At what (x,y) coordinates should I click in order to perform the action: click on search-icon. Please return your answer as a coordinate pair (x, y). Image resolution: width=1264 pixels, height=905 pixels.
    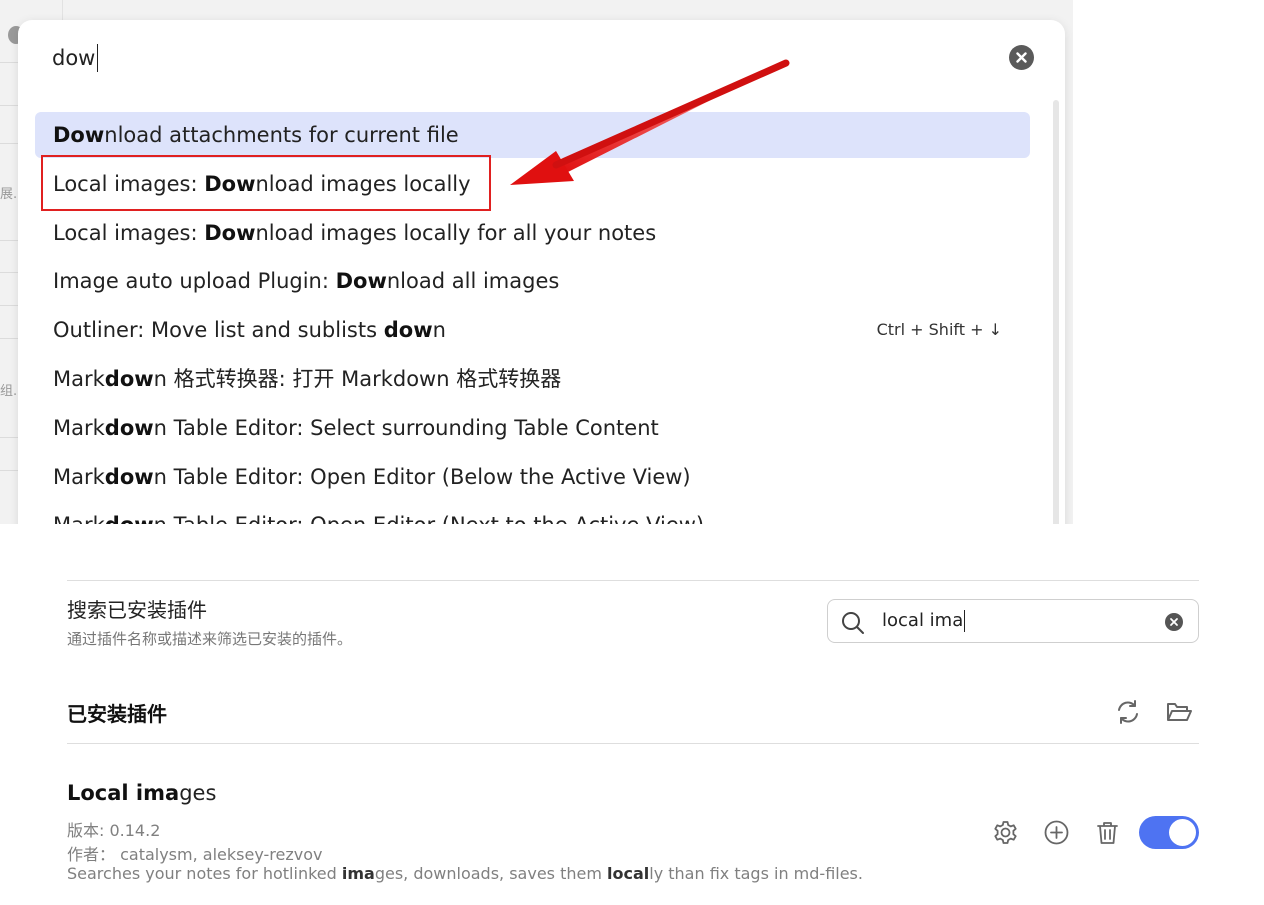
    Looking at the image, I should click on (853, 623).